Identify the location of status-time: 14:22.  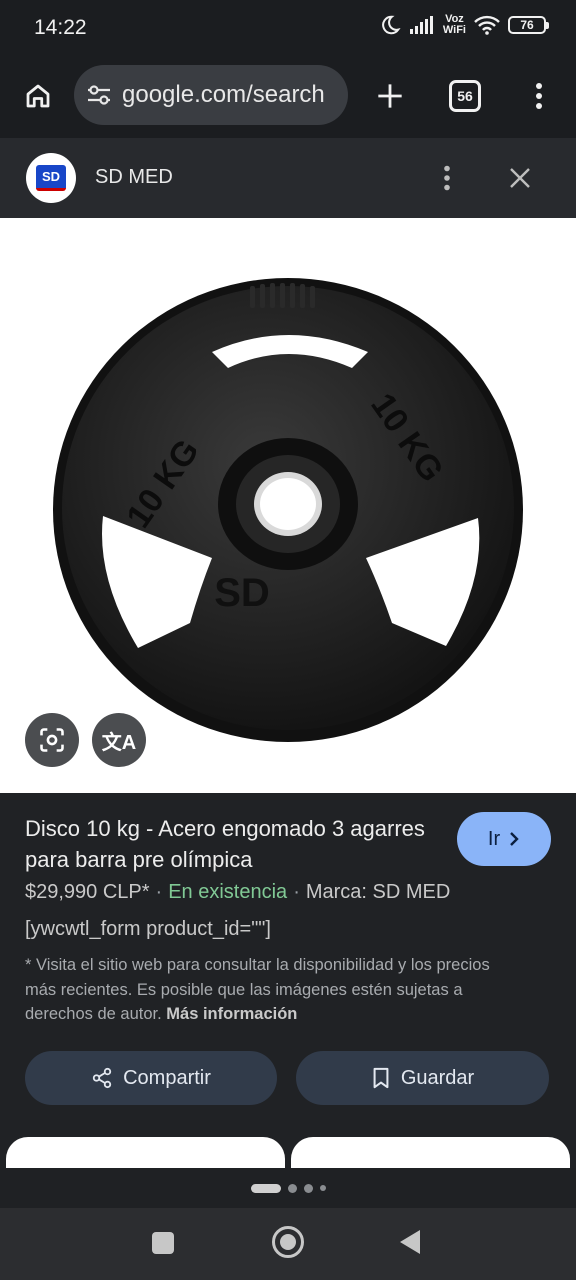
(60, 27).